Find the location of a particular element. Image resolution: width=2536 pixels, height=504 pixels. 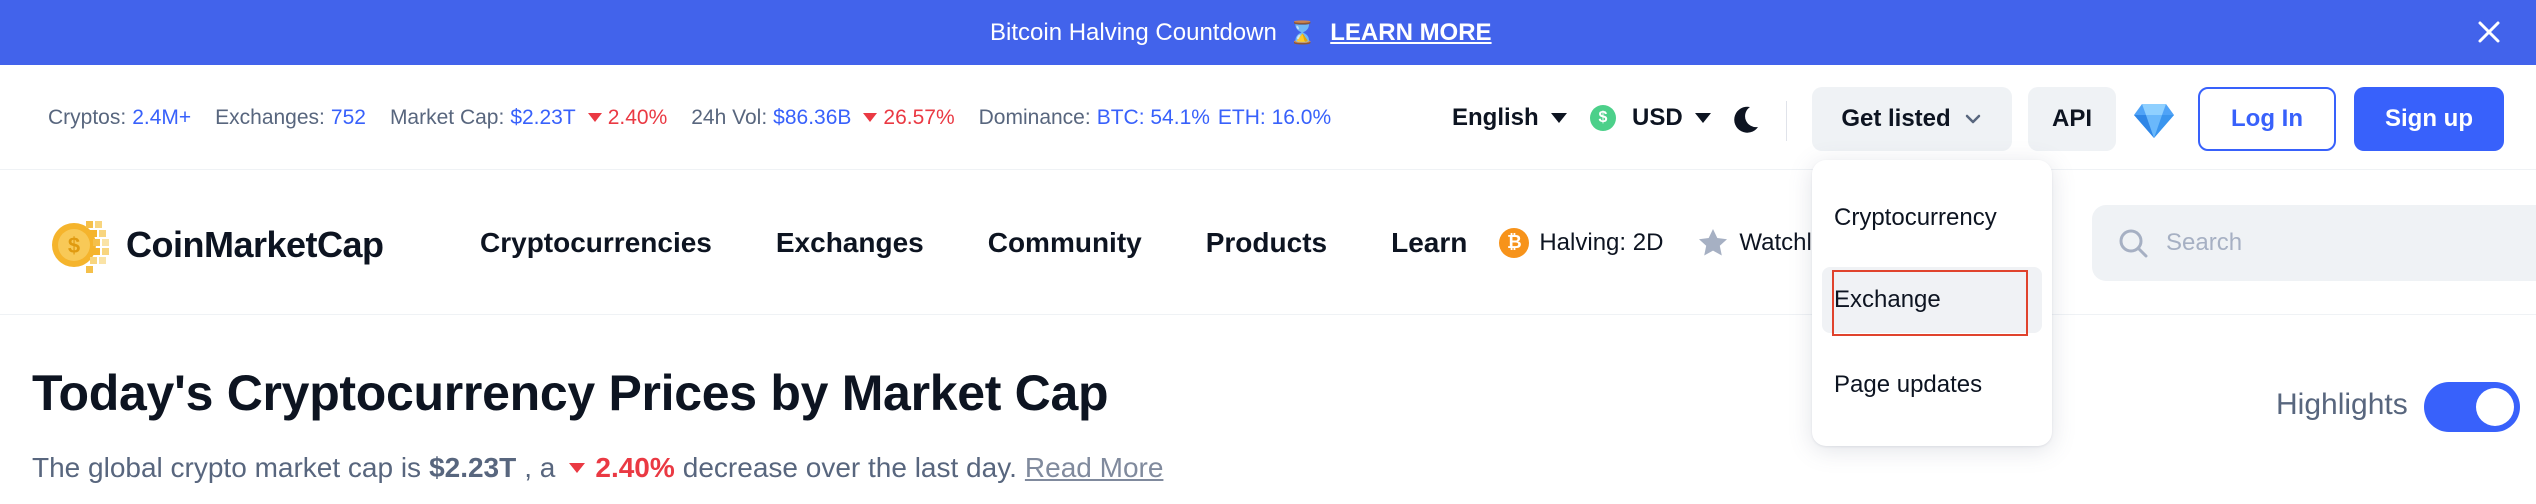

currency-selector: $ USD is located at coordinates (1650, 117).